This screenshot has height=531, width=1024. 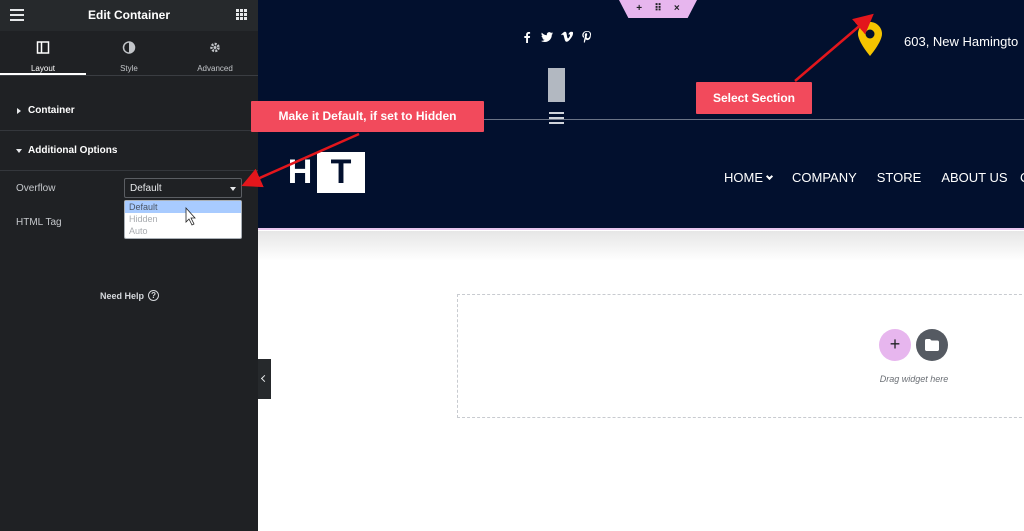 What do you see at coordinates (895, 345) in the screenshot?
I see `add-element-button: +` at bounding box center [895, 345].